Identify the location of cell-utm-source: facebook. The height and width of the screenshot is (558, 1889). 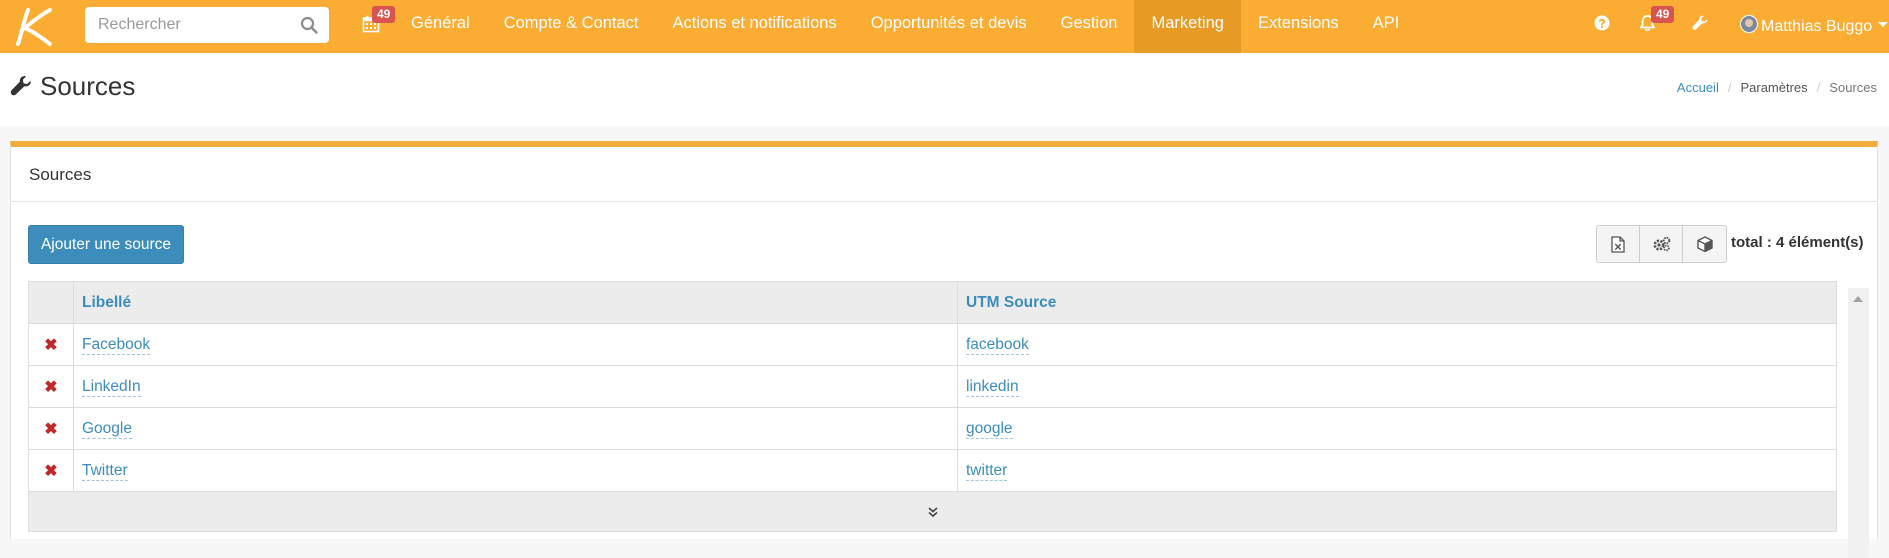
(1397, 344).